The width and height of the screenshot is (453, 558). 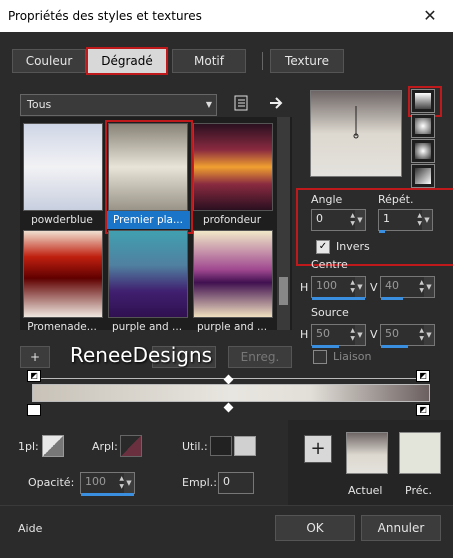 What do you see at coordinates (320, 357) in the screenshot?
I see `link-checkbox` at bounding box center [320, 357].